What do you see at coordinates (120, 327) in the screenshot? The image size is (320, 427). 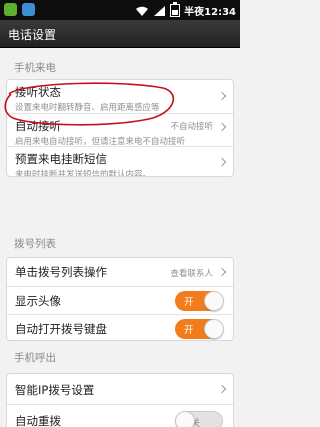 I see `setting-auto-keypad: 自动打开拨号键盘 开` at bounding box center [120, 327].